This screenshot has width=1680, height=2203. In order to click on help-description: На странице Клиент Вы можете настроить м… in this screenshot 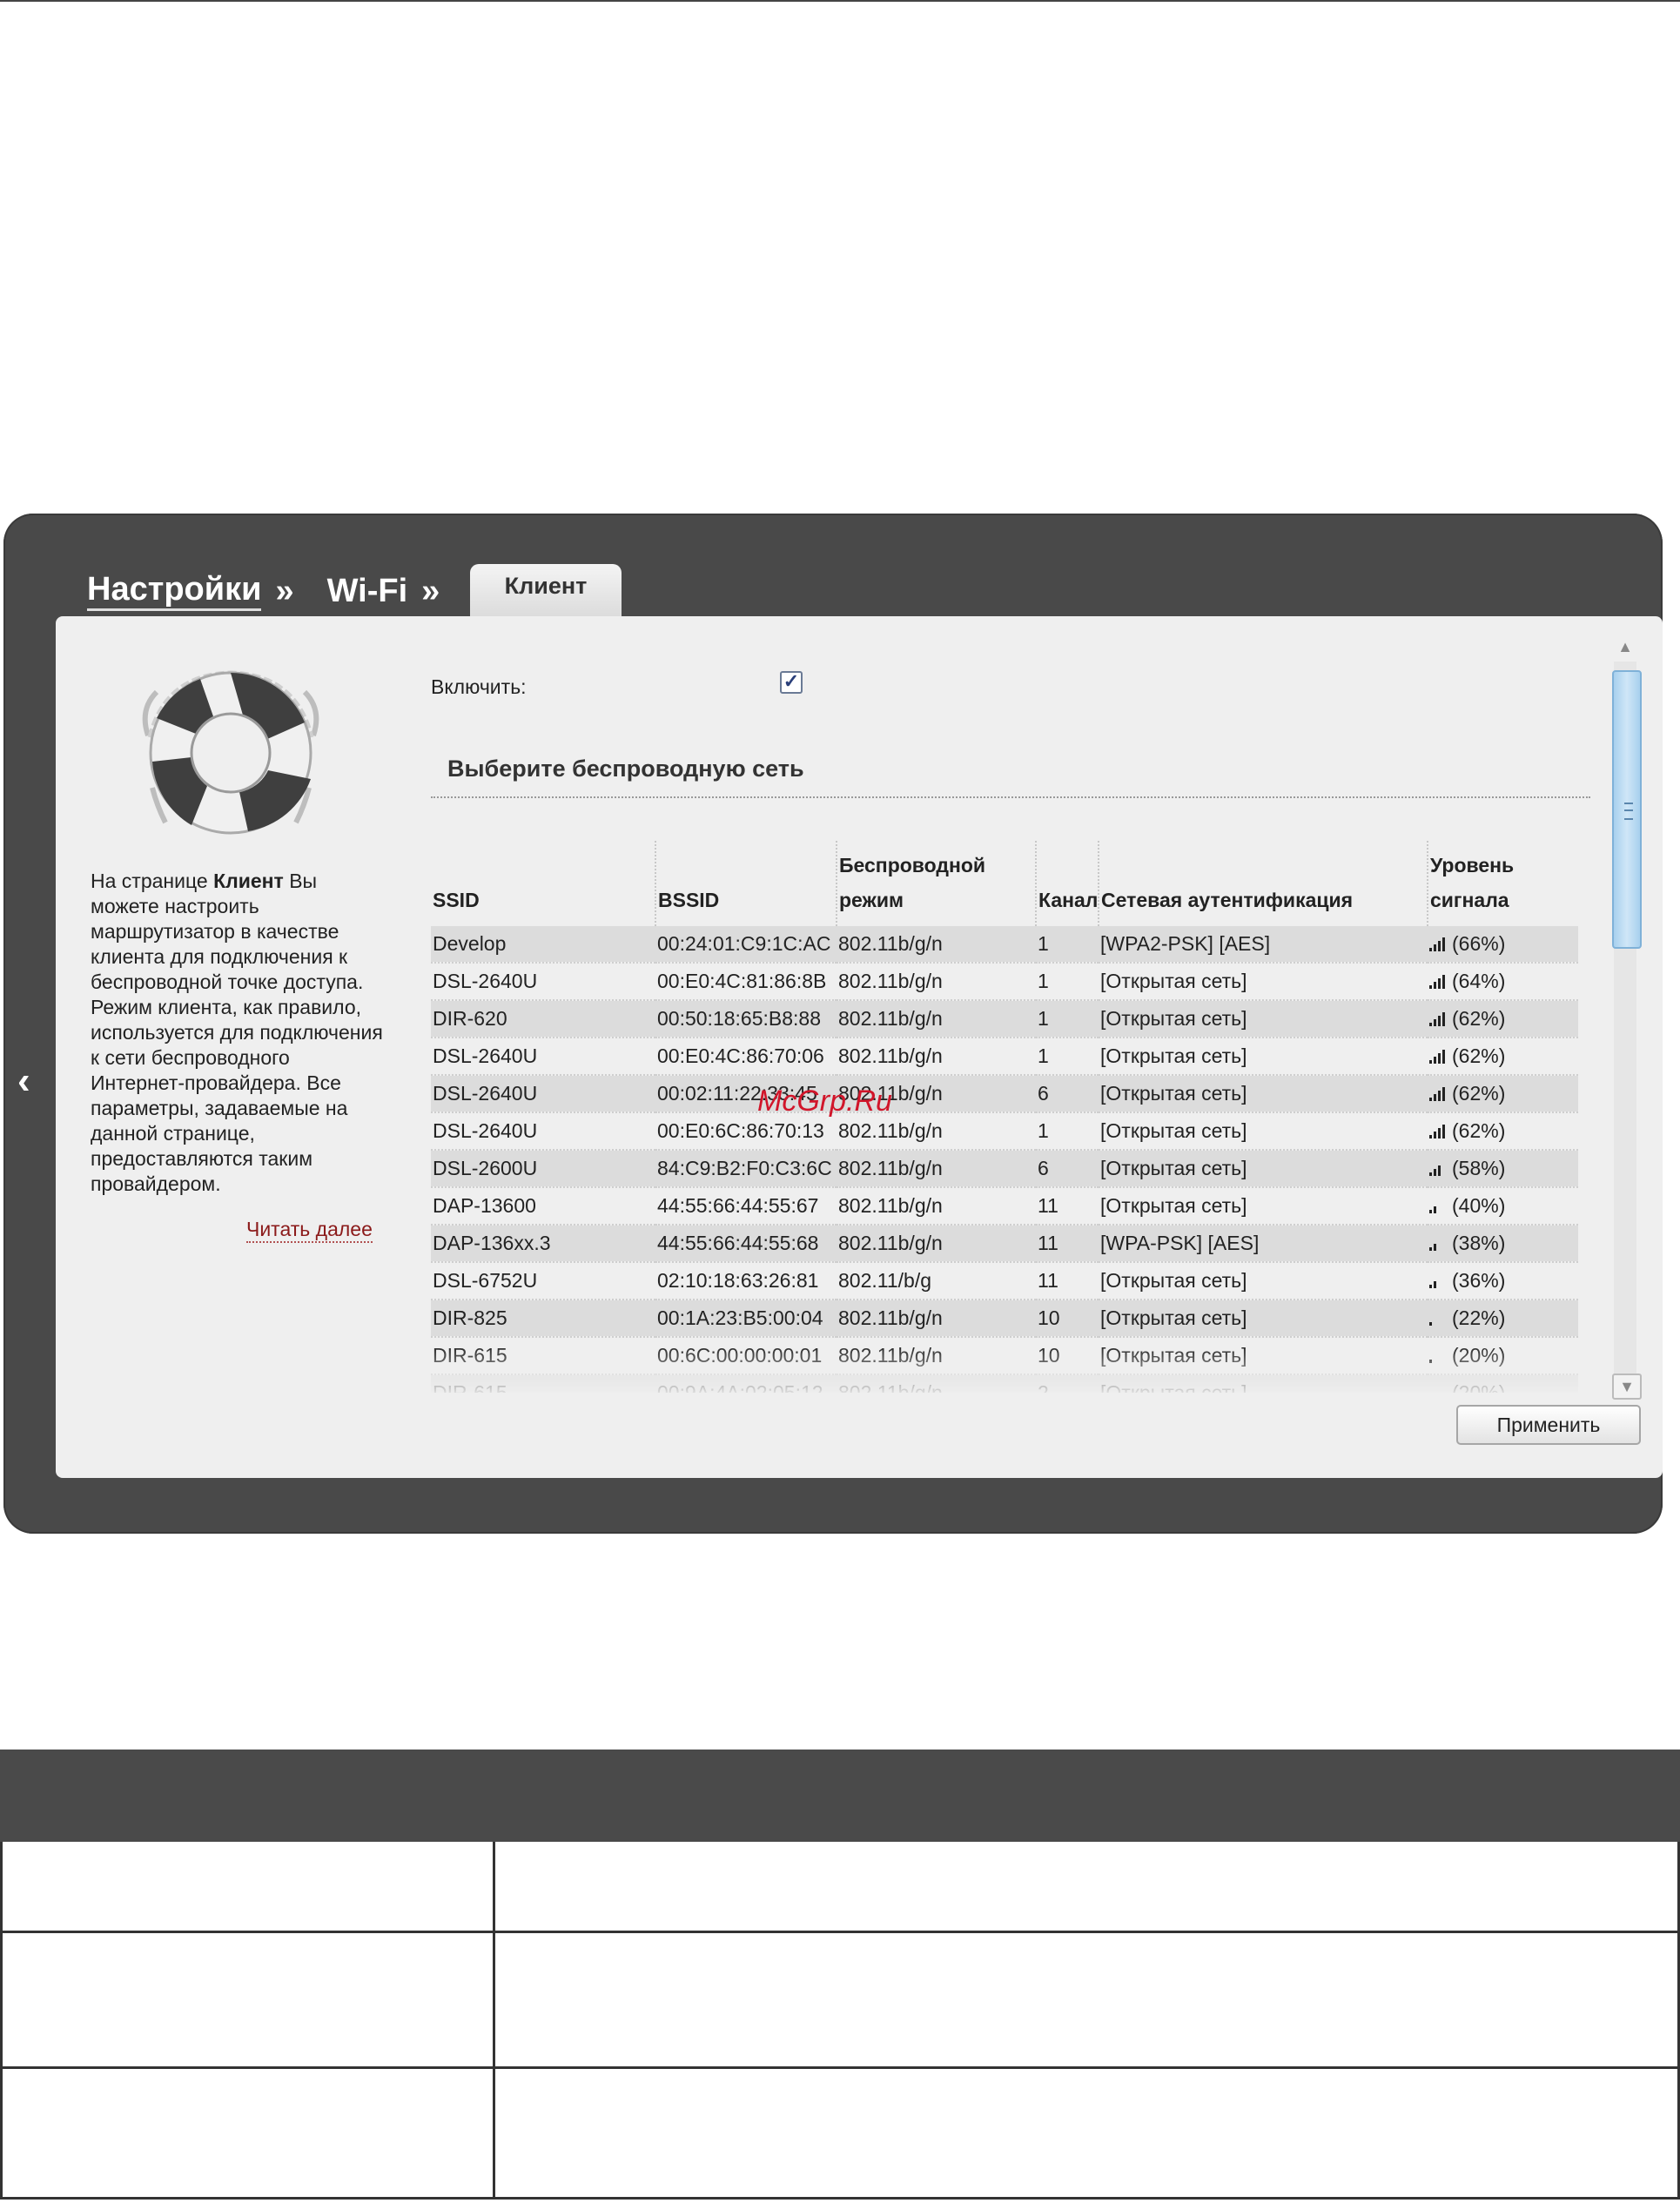, I will do `click(238, 1033)`.